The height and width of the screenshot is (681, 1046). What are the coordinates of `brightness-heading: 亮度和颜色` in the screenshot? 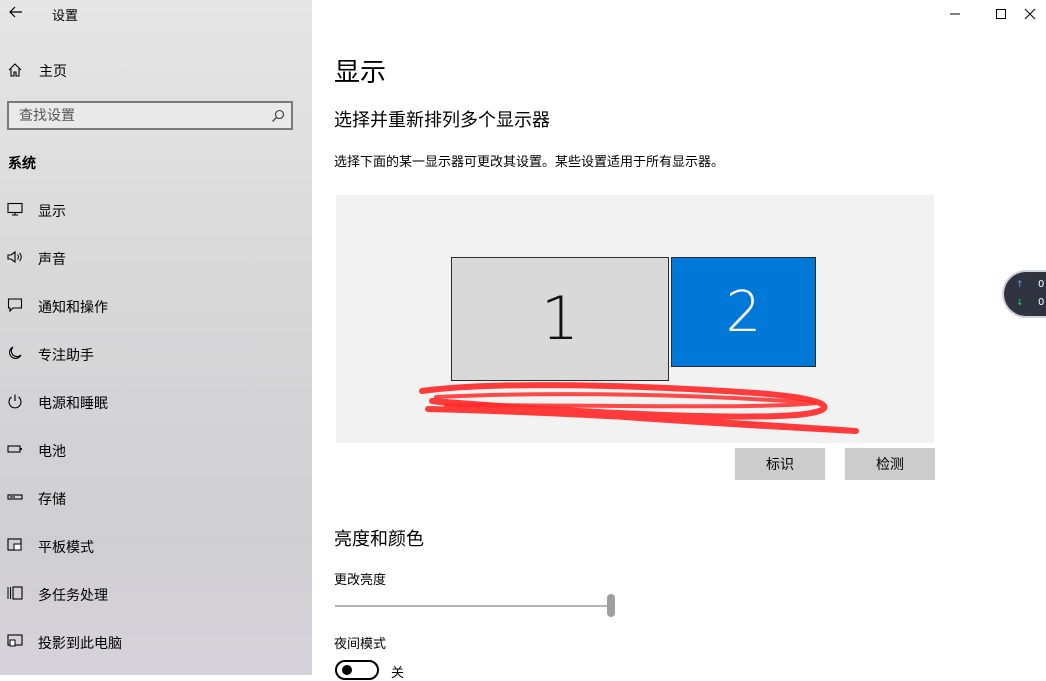 It's located at (379, 539).